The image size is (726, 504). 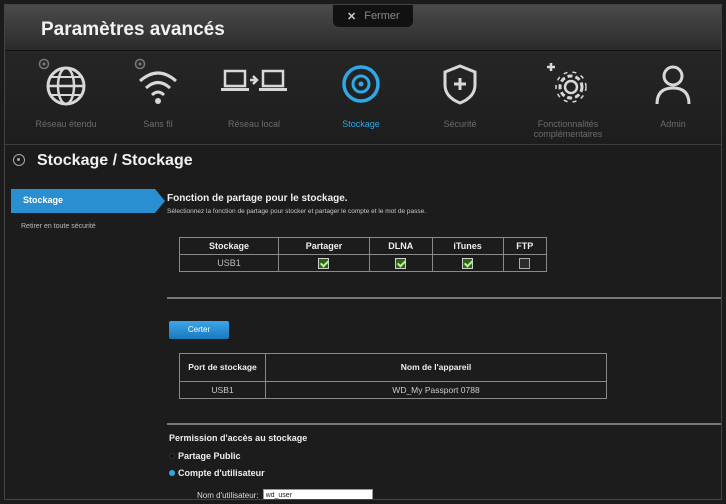 What do you see at coordinates (229, 246) in the screenshot?
I see `column-header: Stockage` at bounding box center [229, 246].